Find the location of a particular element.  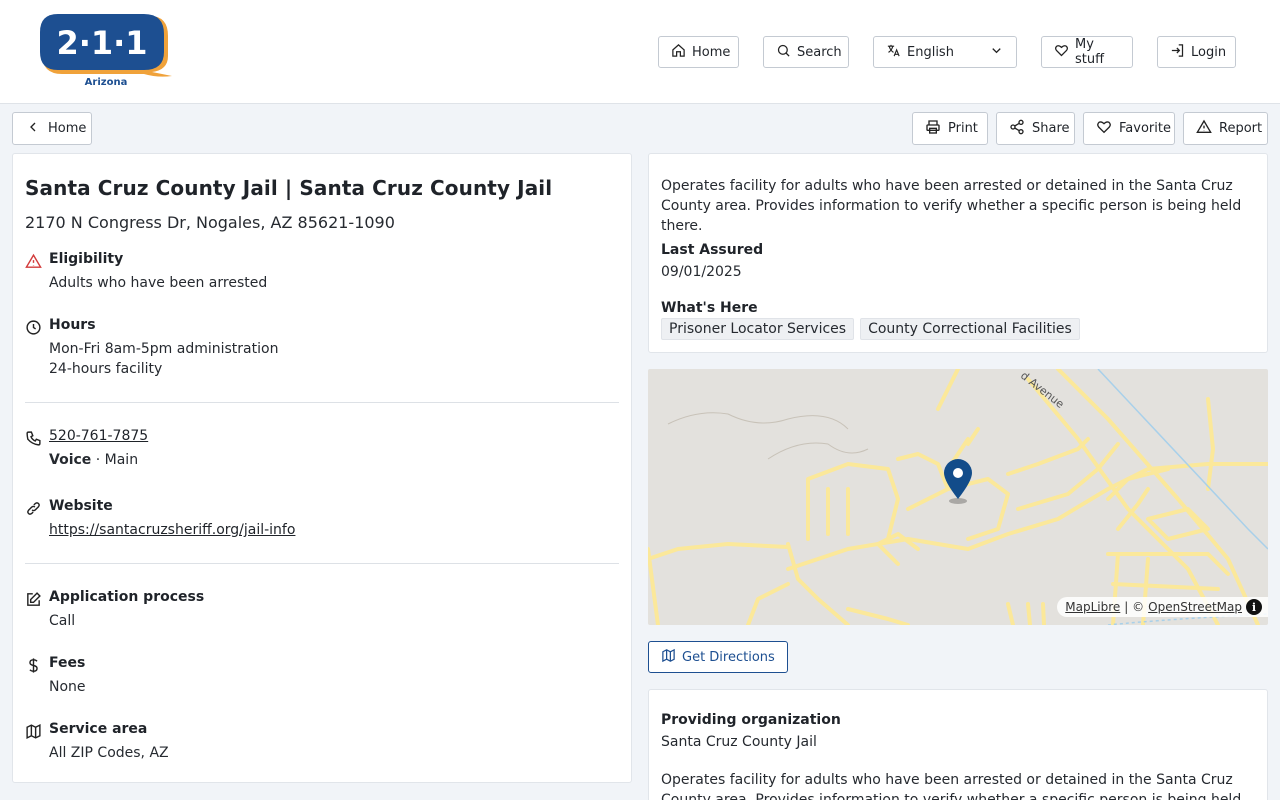

print-button: Print is located at coordinates (950, 128).